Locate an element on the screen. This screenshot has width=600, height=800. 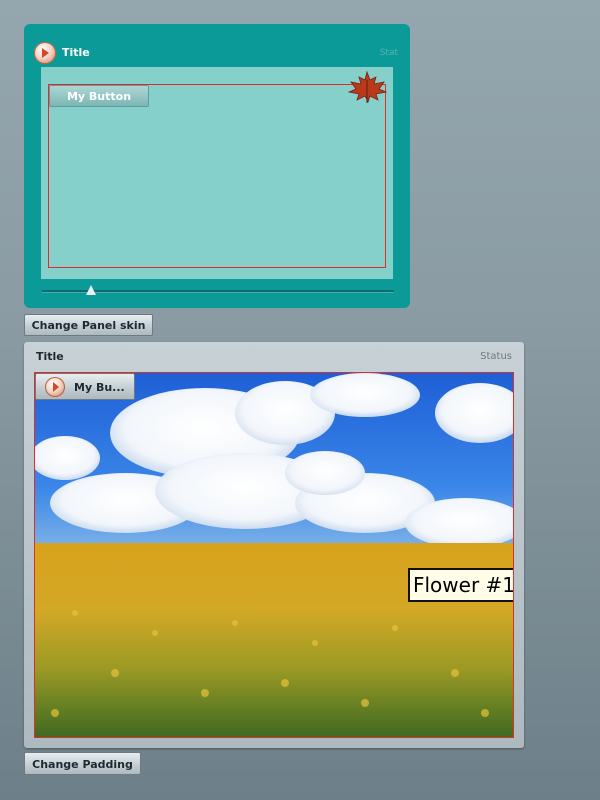
slider is located at coordinates (218, 292).